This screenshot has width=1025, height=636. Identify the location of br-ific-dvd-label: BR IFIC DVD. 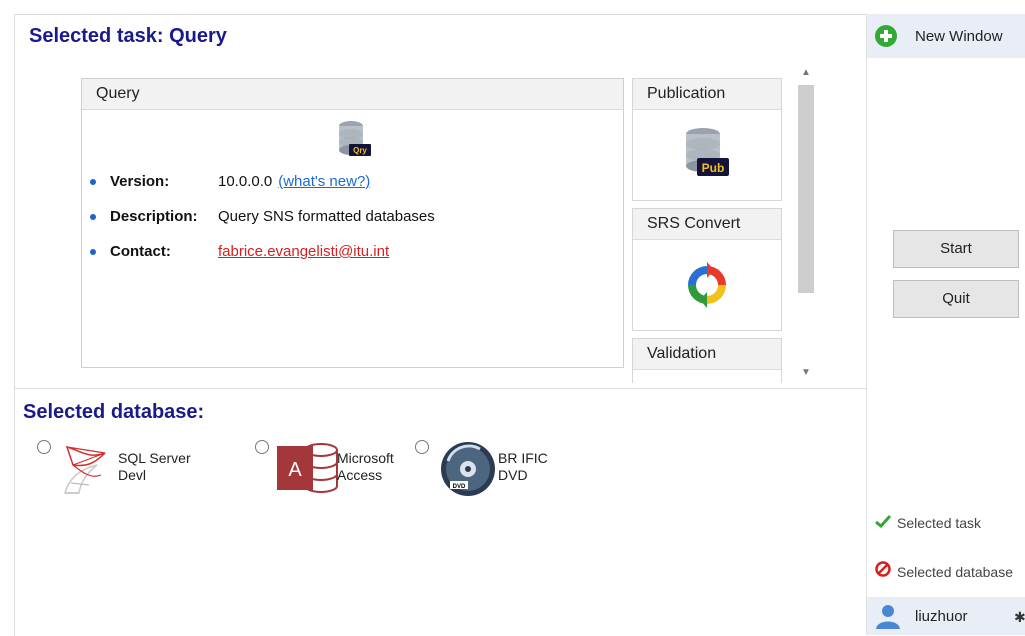
(523, 466).